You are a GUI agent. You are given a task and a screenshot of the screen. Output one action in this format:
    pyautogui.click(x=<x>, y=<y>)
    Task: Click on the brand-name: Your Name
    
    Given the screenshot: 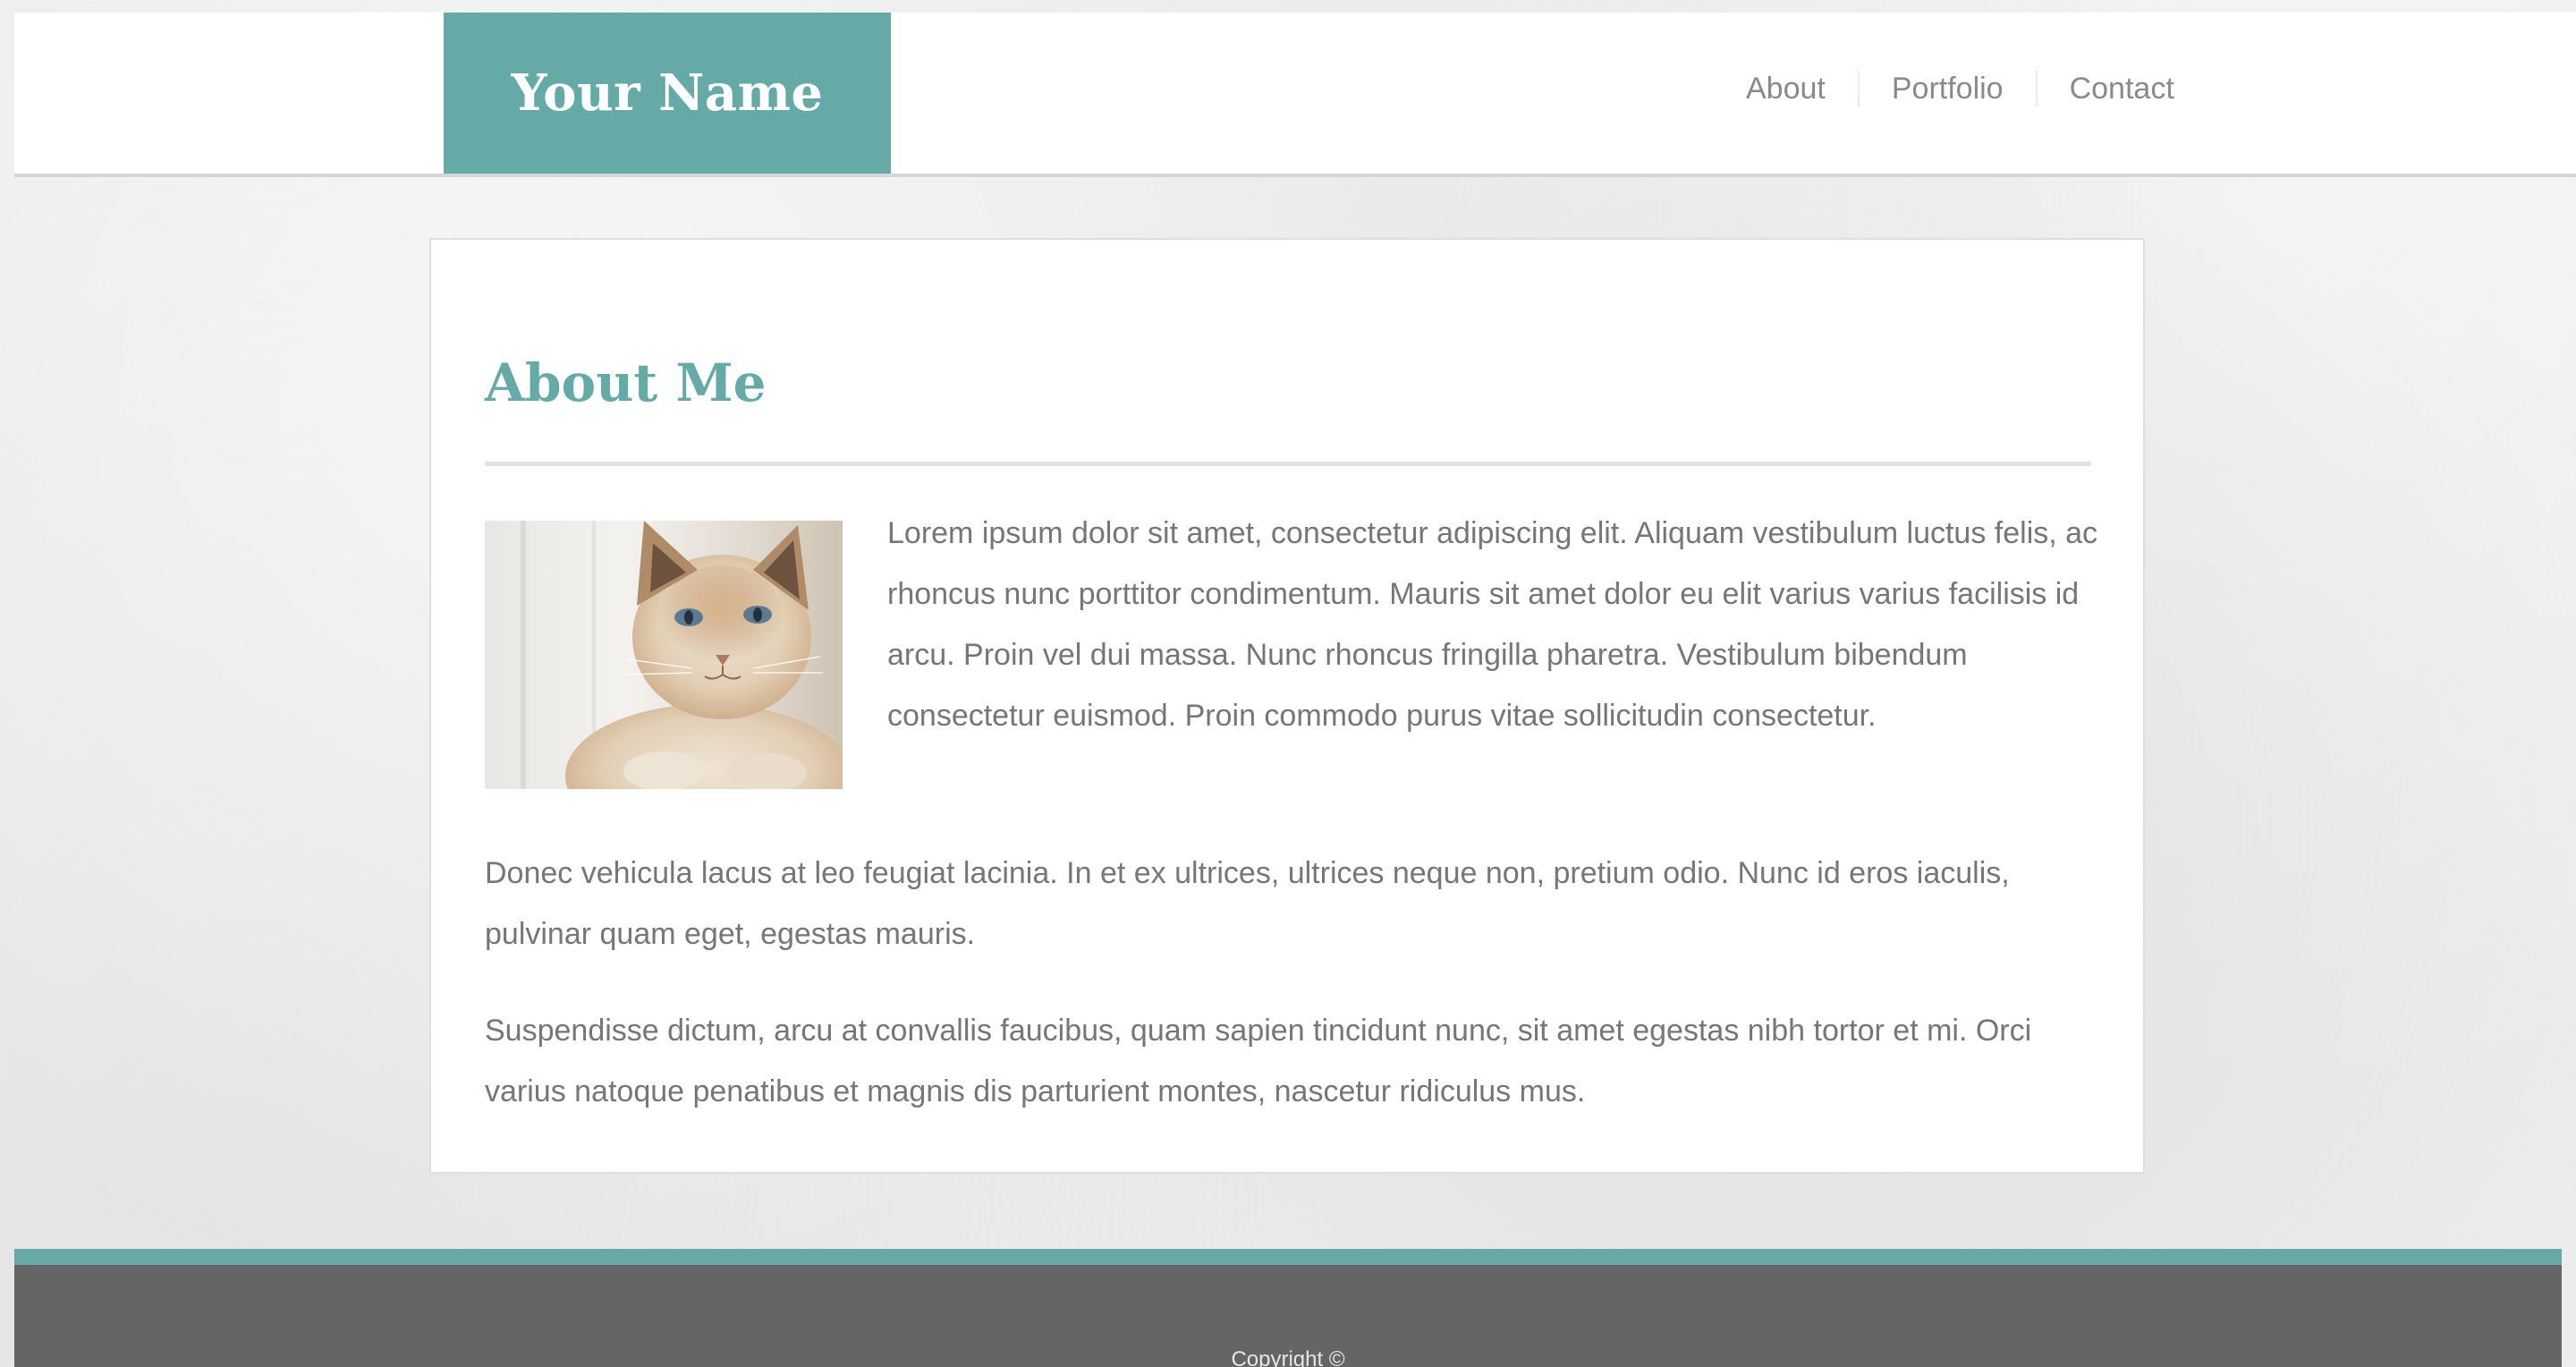 What is the action you would take?
    pyautogui.click(x=667, y=93)
    